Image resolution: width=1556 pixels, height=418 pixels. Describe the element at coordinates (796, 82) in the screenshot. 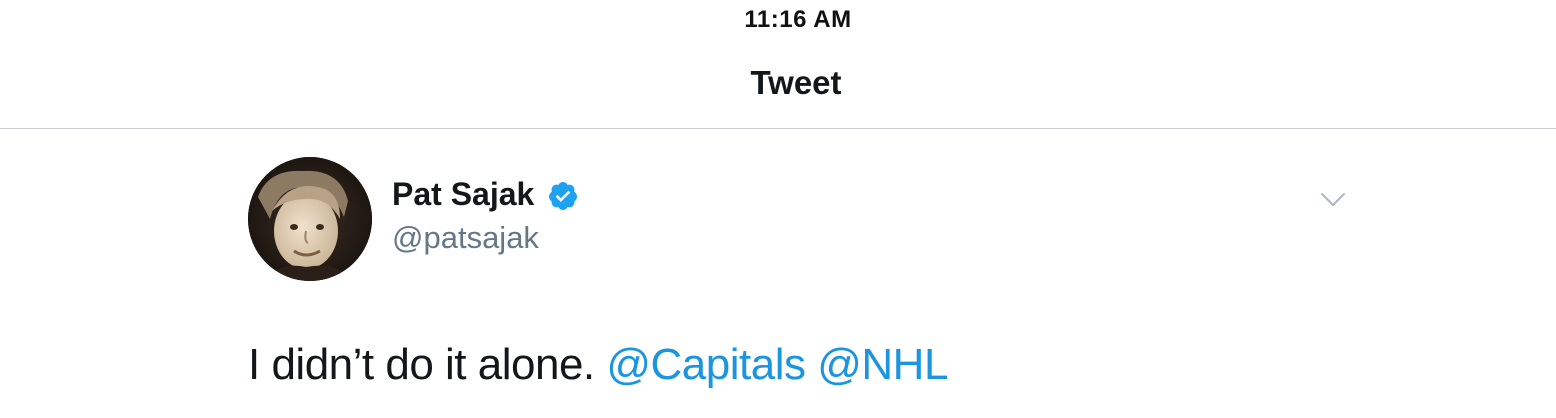

I see `page-title: Tweet` at that location.